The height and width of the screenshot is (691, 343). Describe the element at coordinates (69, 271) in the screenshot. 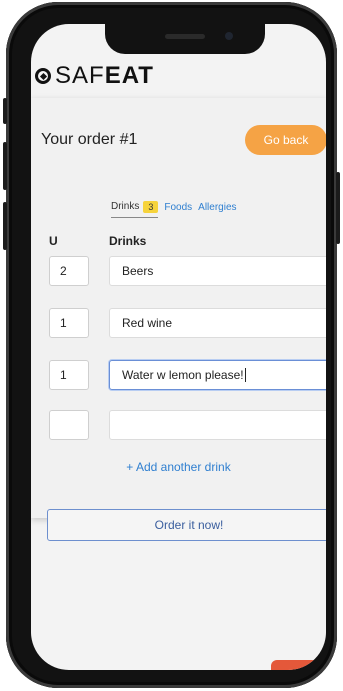

I see `qty-field: 2` at that location.